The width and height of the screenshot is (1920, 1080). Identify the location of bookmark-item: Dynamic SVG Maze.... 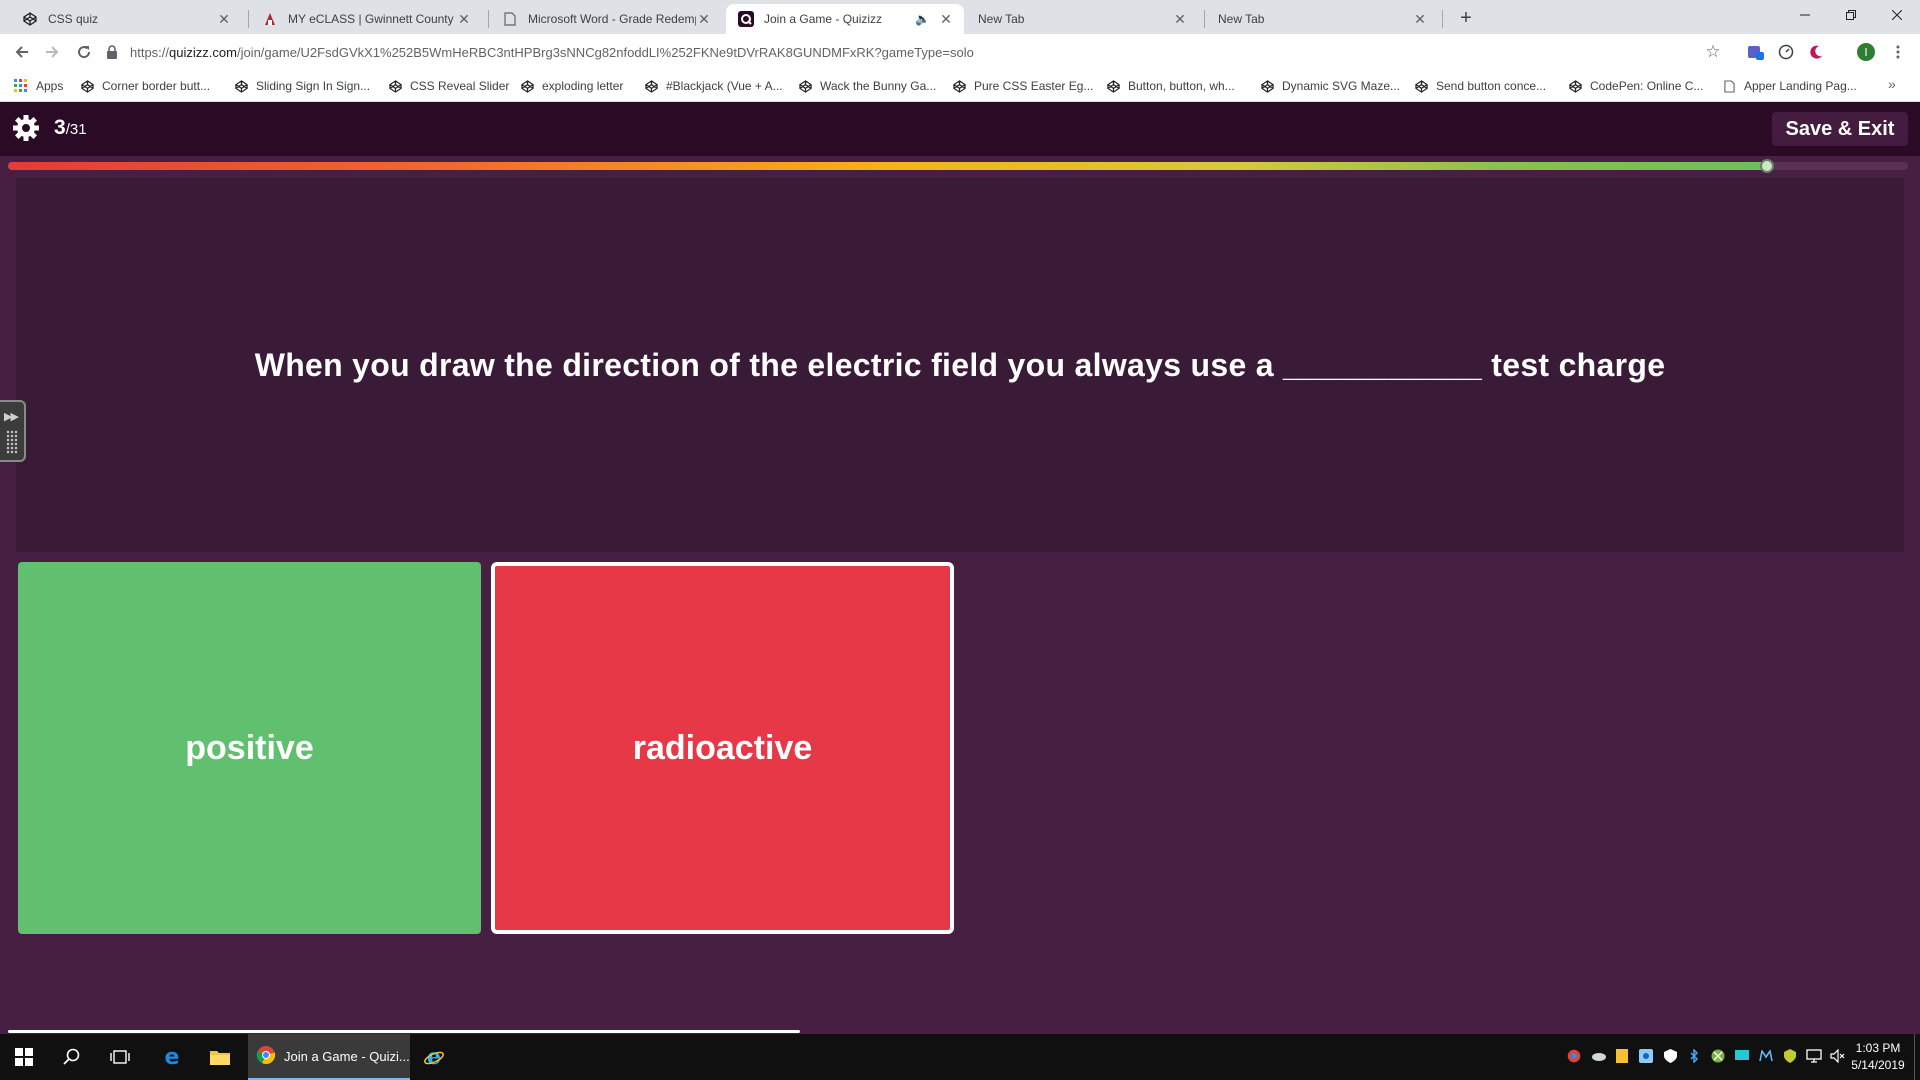
(1330, 86).